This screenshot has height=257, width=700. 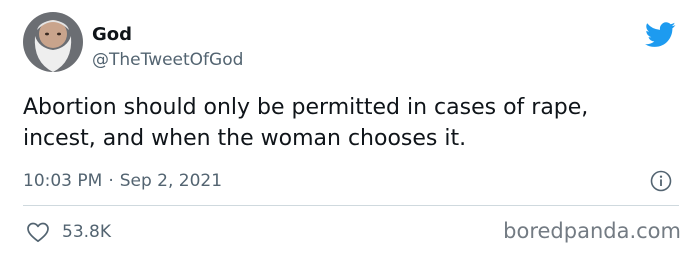 What do you see at coordinates (167, 47) in the screenshot?
I see `author-block: God @TheTweetOfGod` at bounding box center [167, 47].